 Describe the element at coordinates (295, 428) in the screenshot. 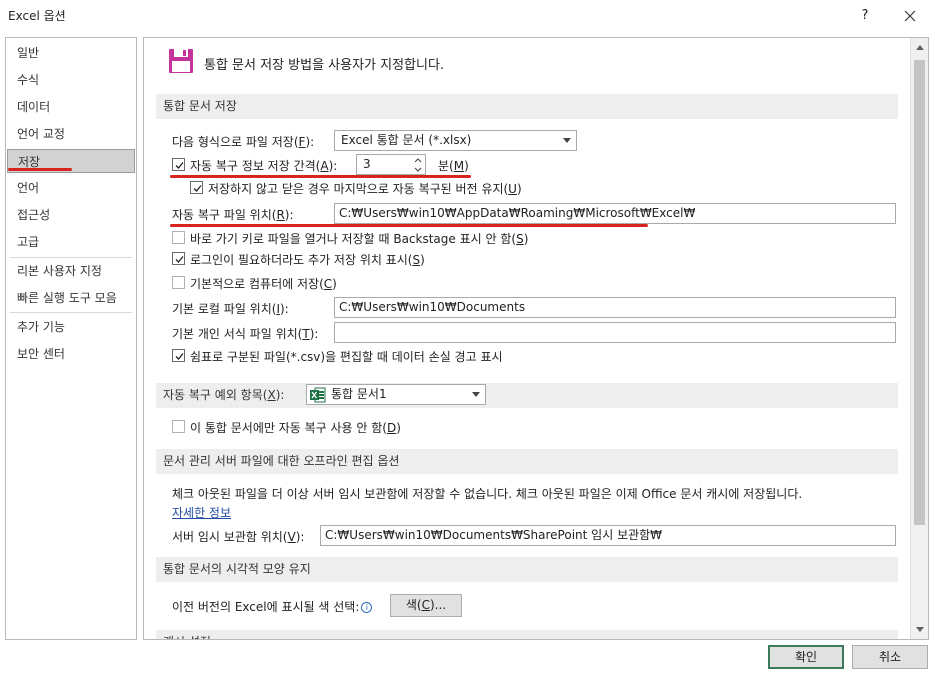

I see `disable-autorecover-label: 이 통합 문서에만 자동 복구 사용 안 함(D)` at that location.